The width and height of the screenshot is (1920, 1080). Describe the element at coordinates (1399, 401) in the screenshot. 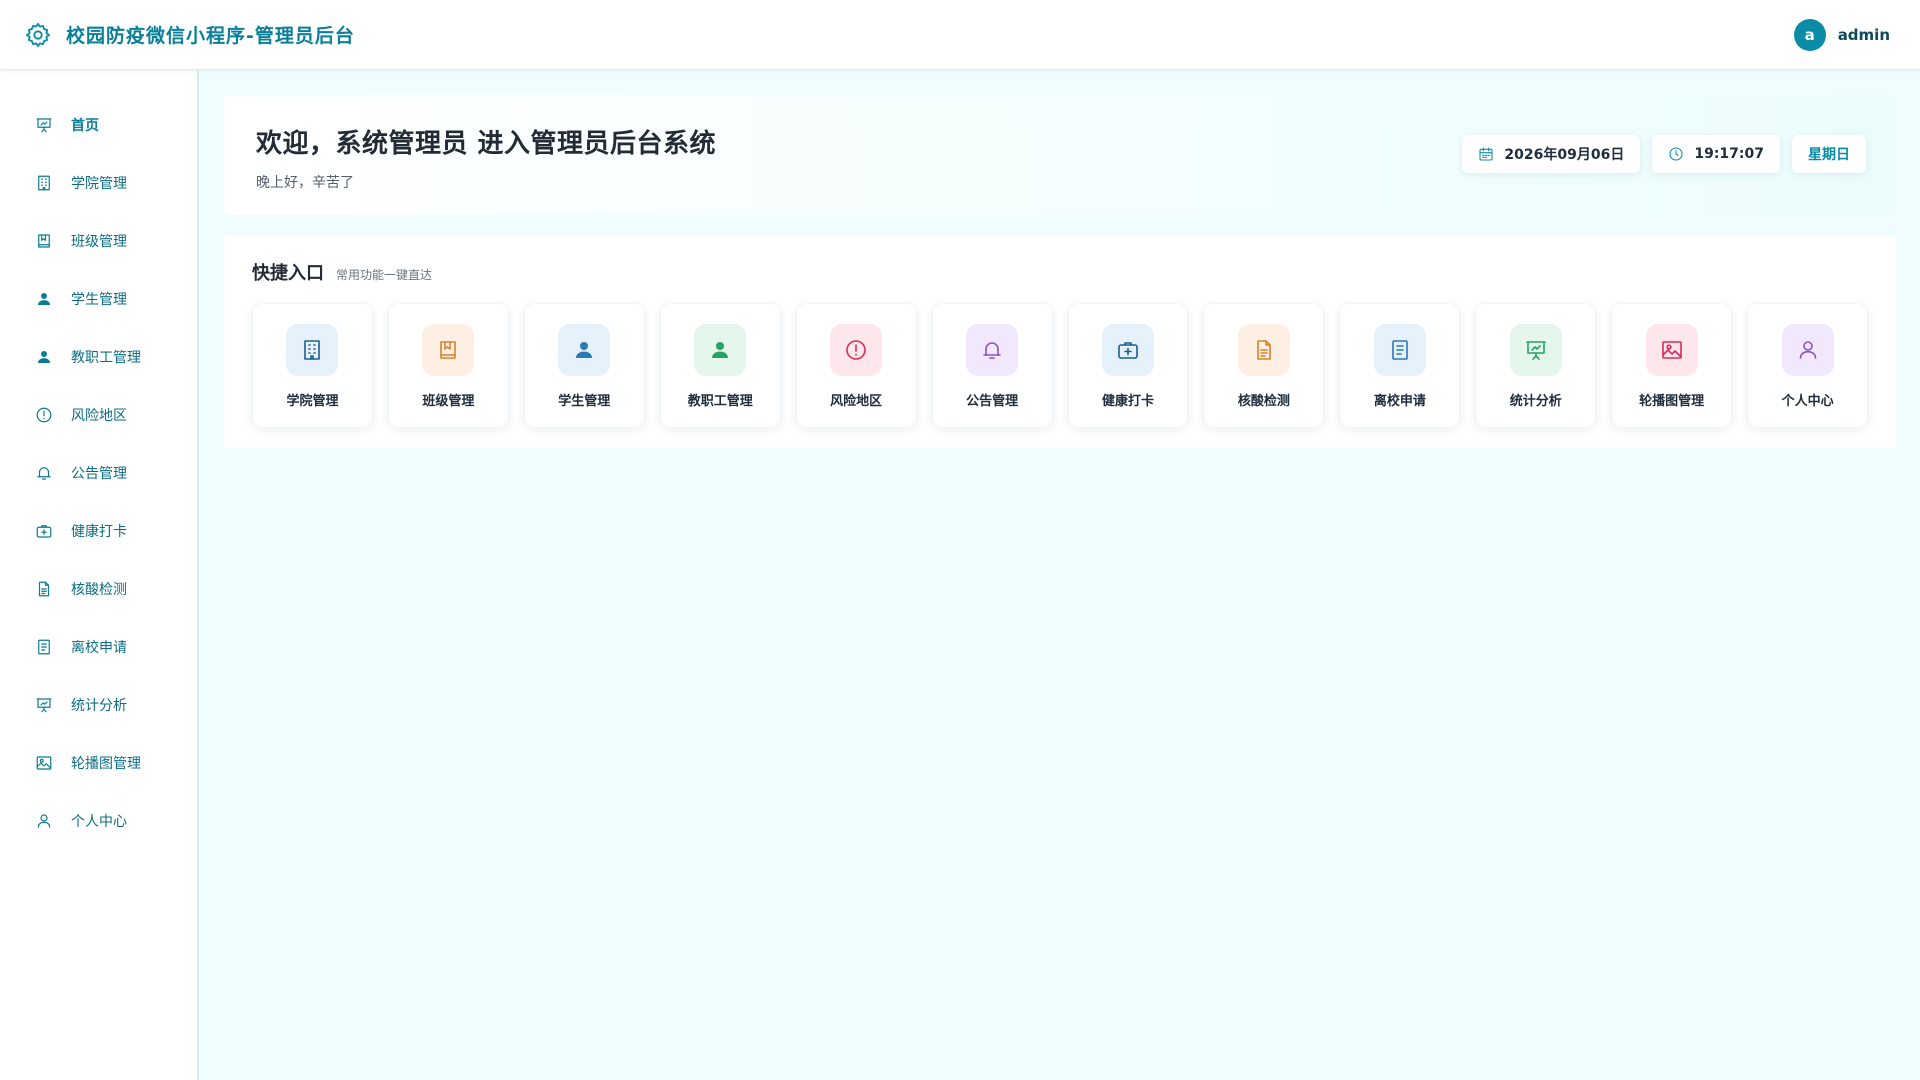

I see `quick-card-label: 离校申请` at that location.